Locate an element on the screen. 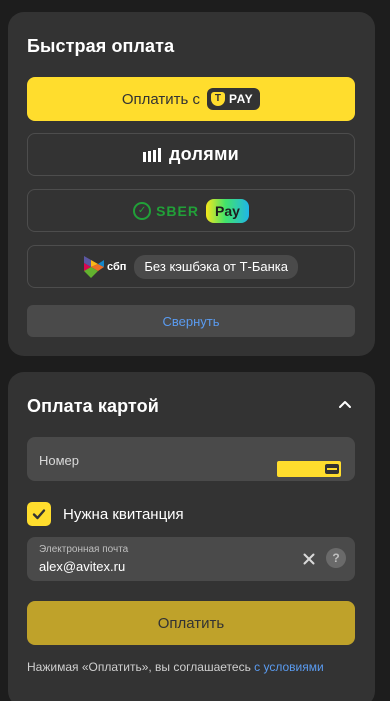 Image resolution: width=390 pixels, height=701 pixels. receipt-checkbox-label: Нужна квитанция is located at coordinates (123, 514).